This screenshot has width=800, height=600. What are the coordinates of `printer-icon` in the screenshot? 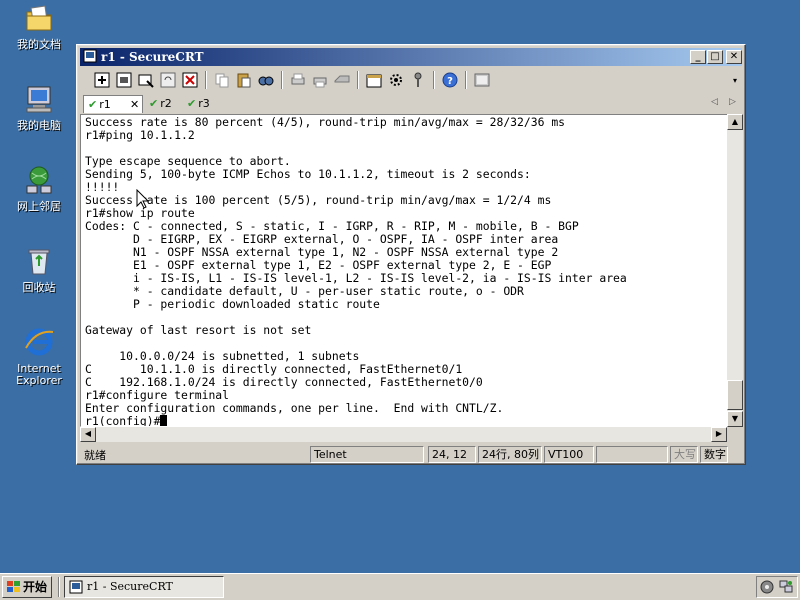 It's located at (342, 80).